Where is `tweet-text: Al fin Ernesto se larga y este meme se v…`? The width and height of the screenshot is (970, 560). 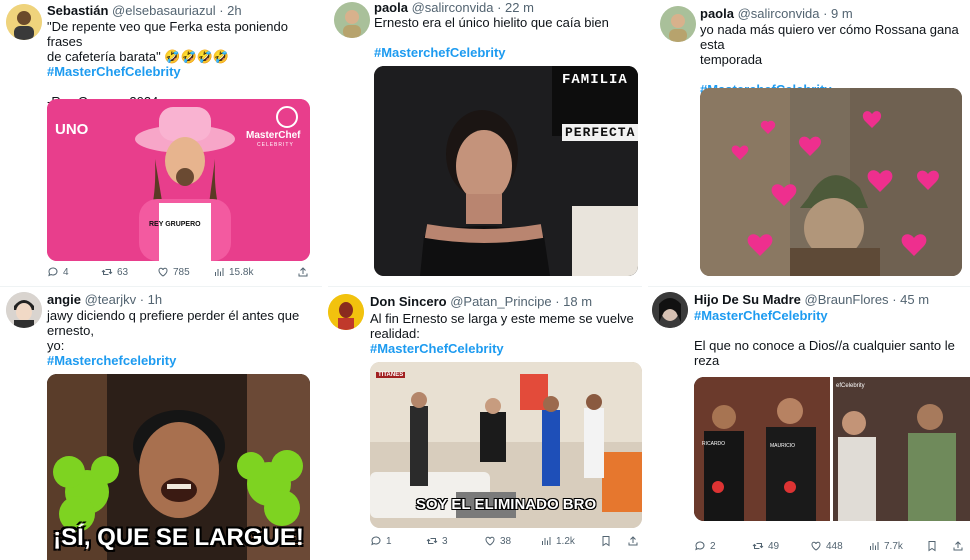
tweet-text: Al fin Ernesto se larga y este meme se v… is located at coordinates (504, 333).